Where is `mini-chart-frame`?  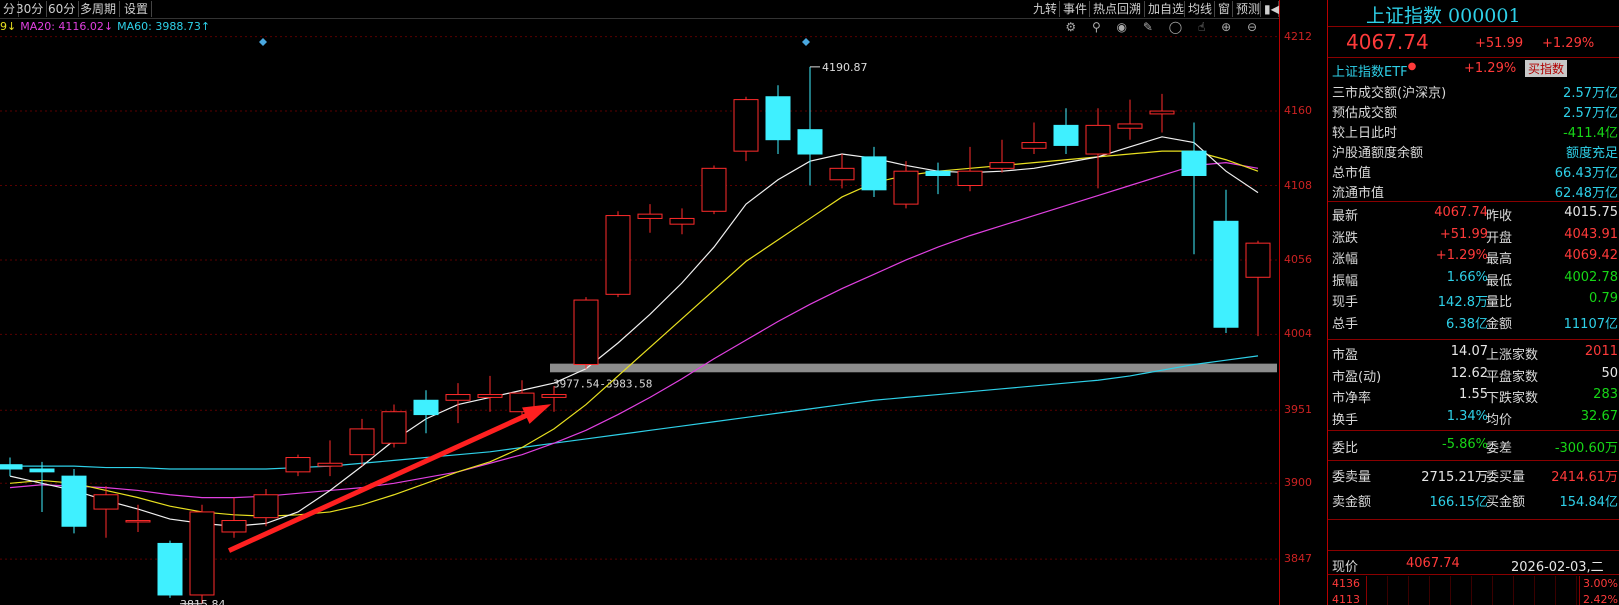 mini-chart-frame is located at coordinates (1473, 590).